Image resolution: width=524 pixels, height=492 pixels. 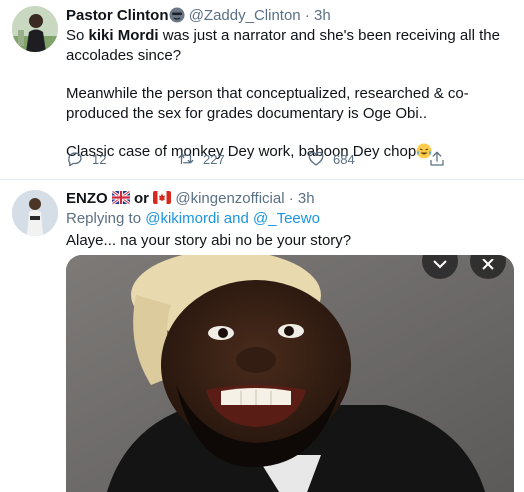 What do you see at coordinates (117, 15) in the screenshot?
I see `author-name: Pastor Clinton` at bounding box center [117, 15].